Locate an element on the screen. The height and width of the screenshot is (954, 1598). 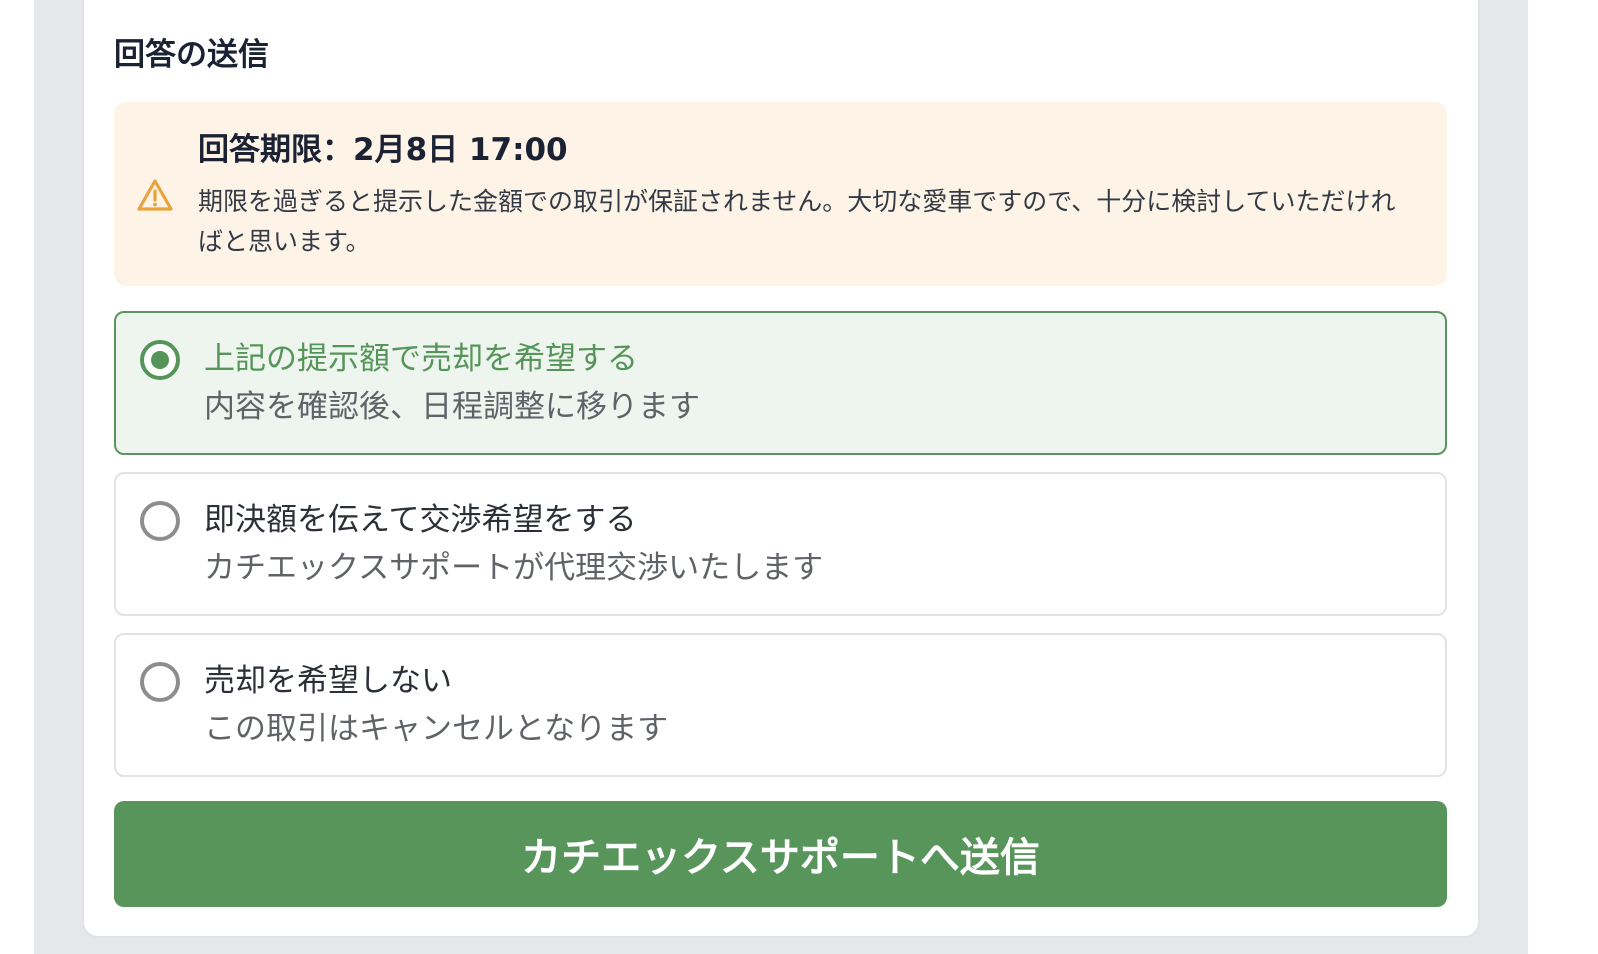
warning-triangle-icon is located at coordinates (155, 195).